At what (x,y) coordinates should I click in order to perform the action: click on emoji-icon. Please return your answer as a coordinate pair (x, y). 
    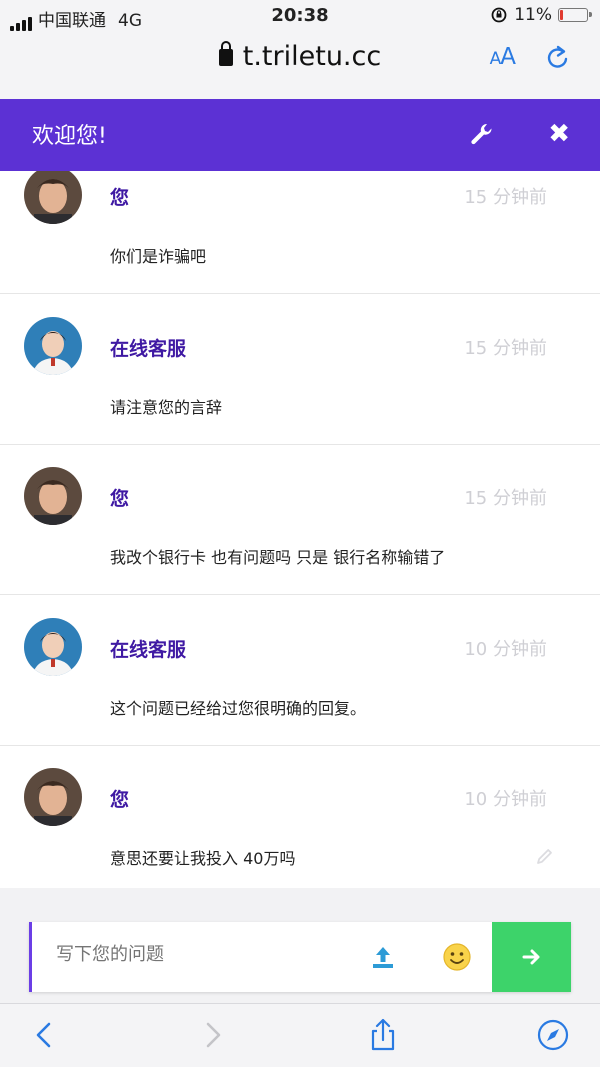
    Looking at the image, I should click on (457, 957).